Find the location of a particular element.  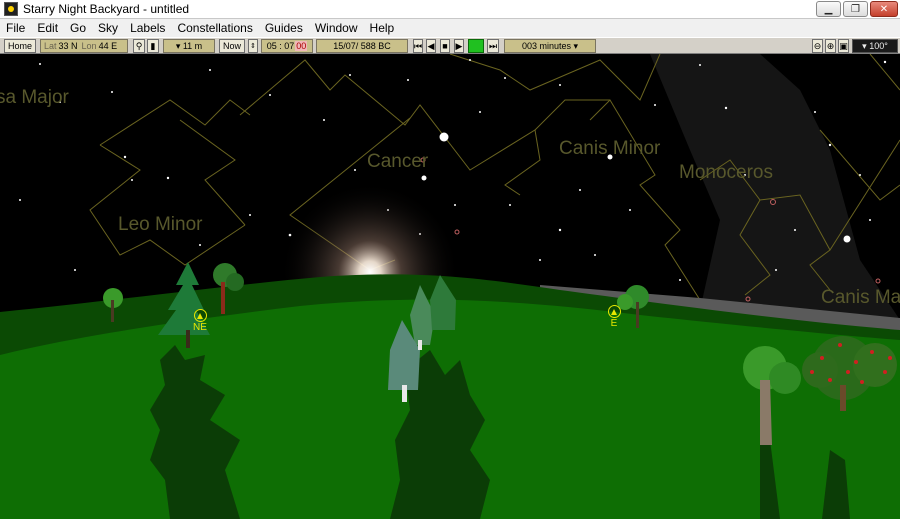

window-title: Starry Night Backyard - untitled is located at coordinates (106, 9).